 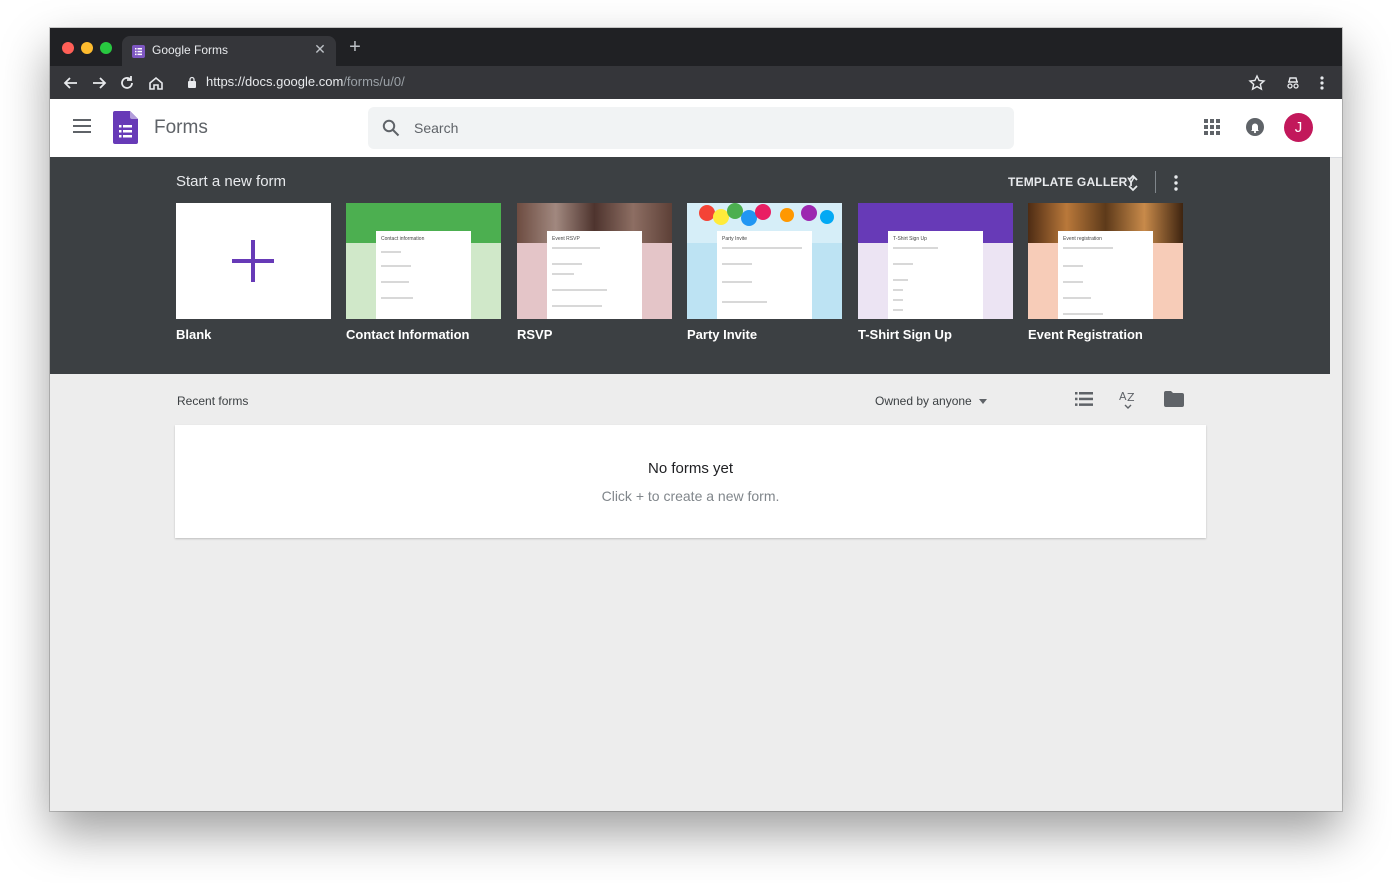 I want to click on form-preview: Contact information, so click(x=423, y=275).